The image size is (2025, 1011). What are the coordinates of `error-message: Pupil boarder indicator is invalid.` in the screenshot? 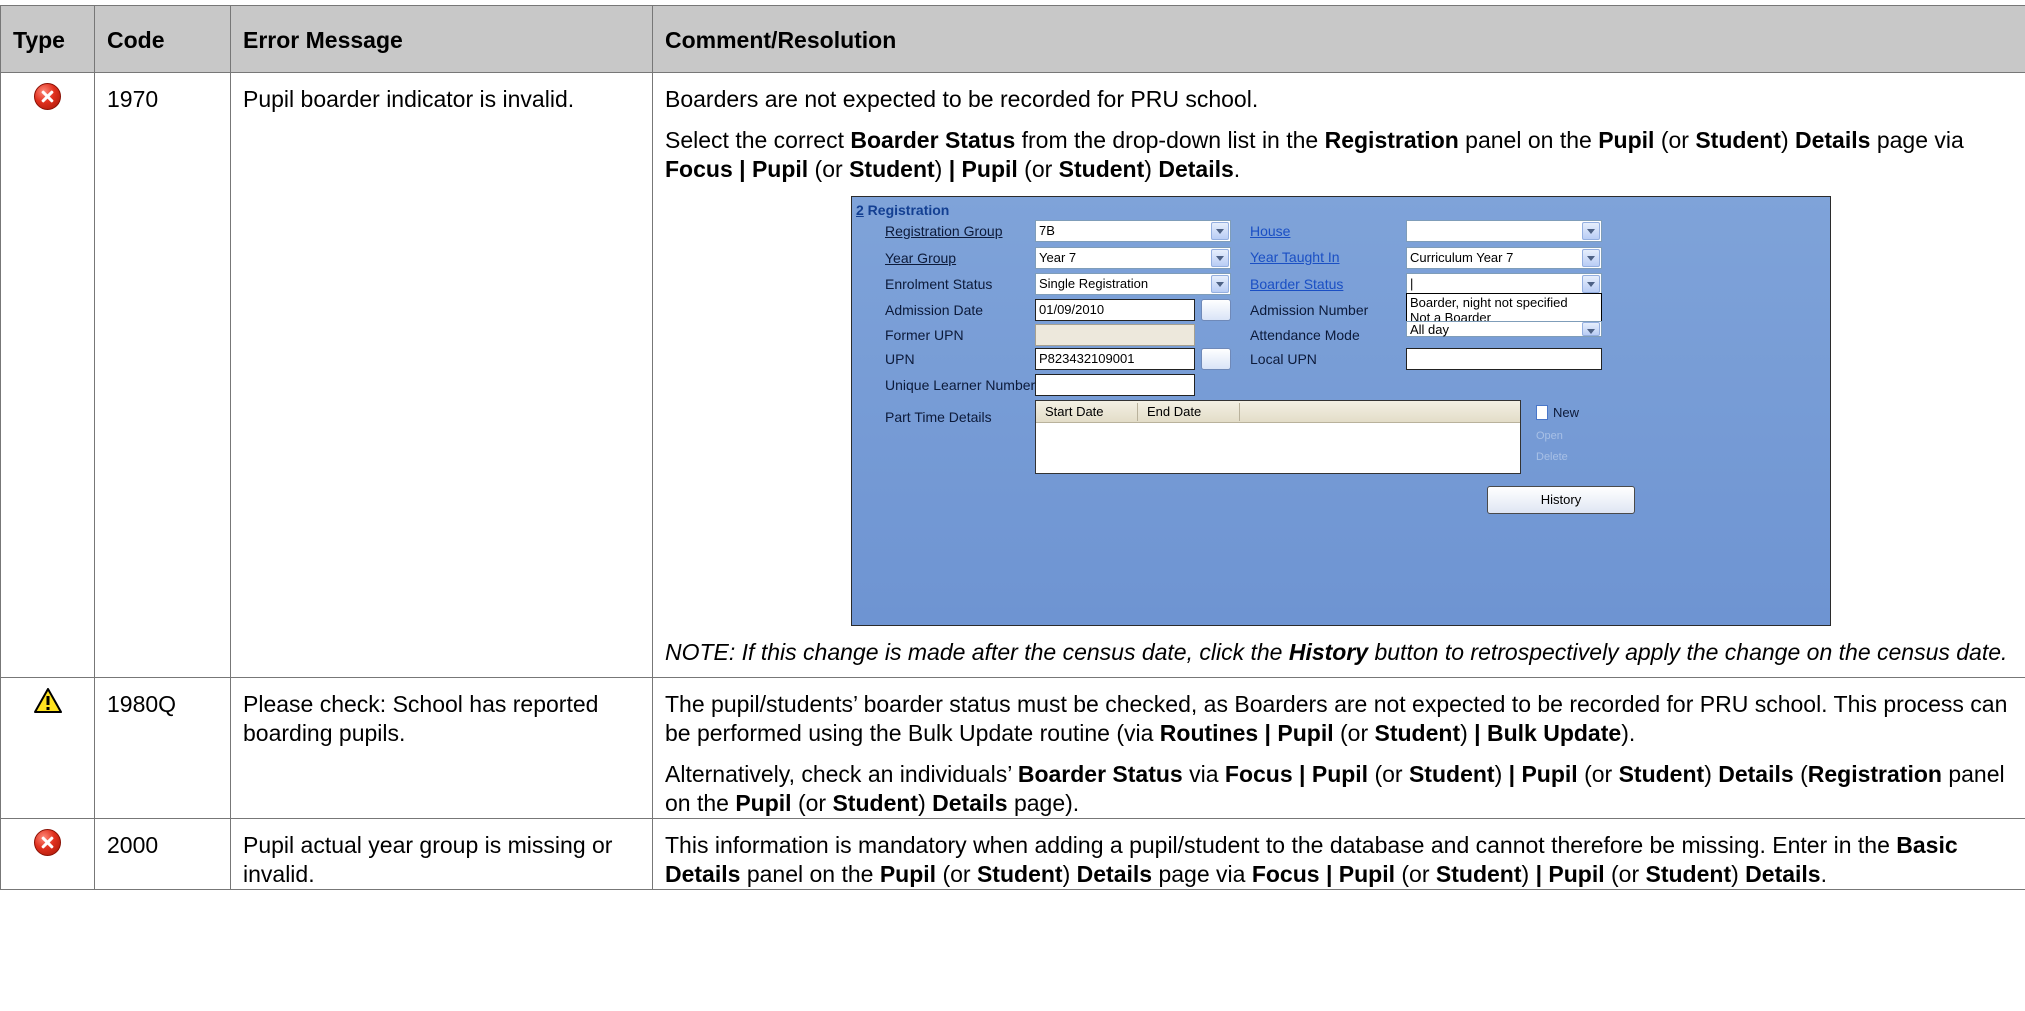 It's located at (441, 375).